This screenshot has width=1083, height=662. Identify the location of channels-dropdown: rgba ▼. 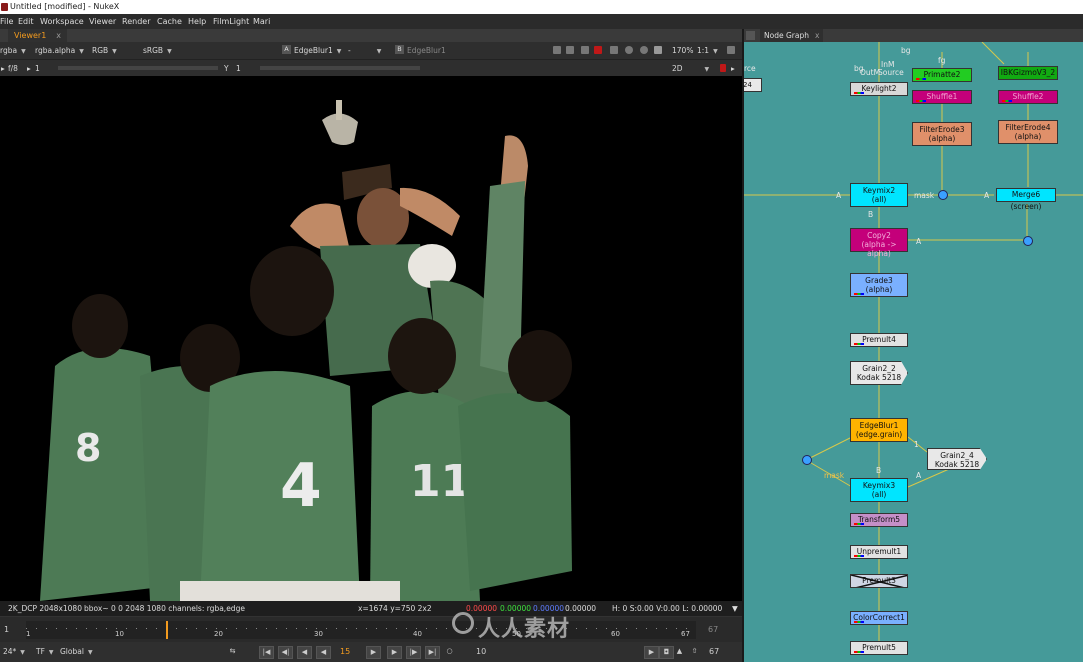
(13, 50).